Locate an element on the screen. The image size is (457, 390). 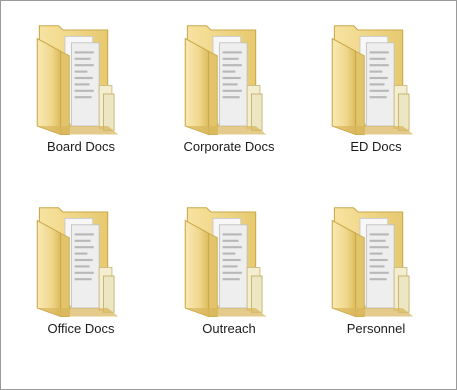
folder-item-outreach: Outreach is located at coordinates (229, 286).